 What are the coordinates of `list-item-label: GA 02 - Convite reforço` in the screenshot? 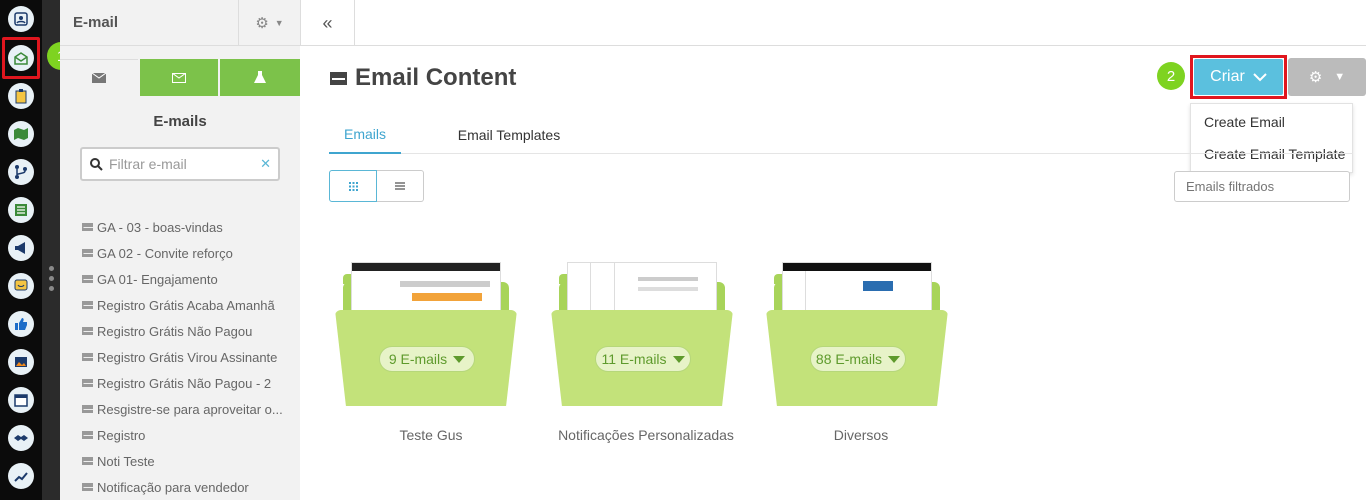 It's located at (165, 253).